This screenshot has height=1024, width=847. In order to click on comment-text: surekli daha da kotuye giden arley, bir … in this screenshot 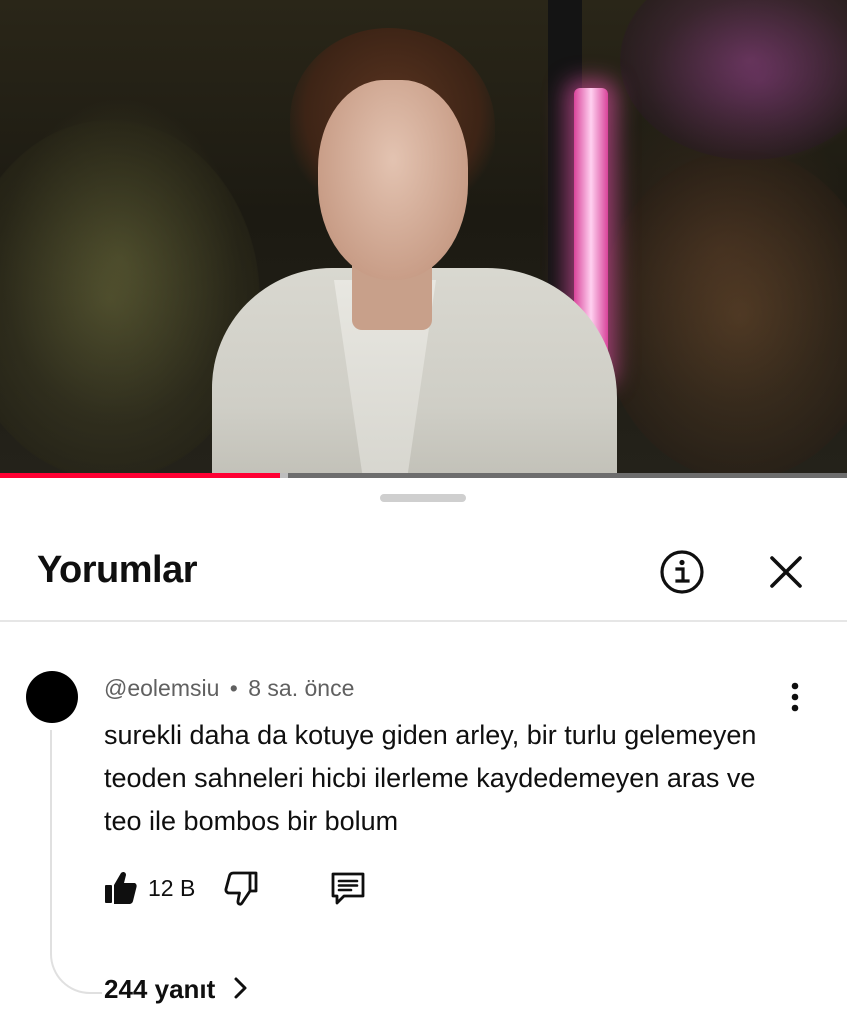, I will do `click(430, 778)`.